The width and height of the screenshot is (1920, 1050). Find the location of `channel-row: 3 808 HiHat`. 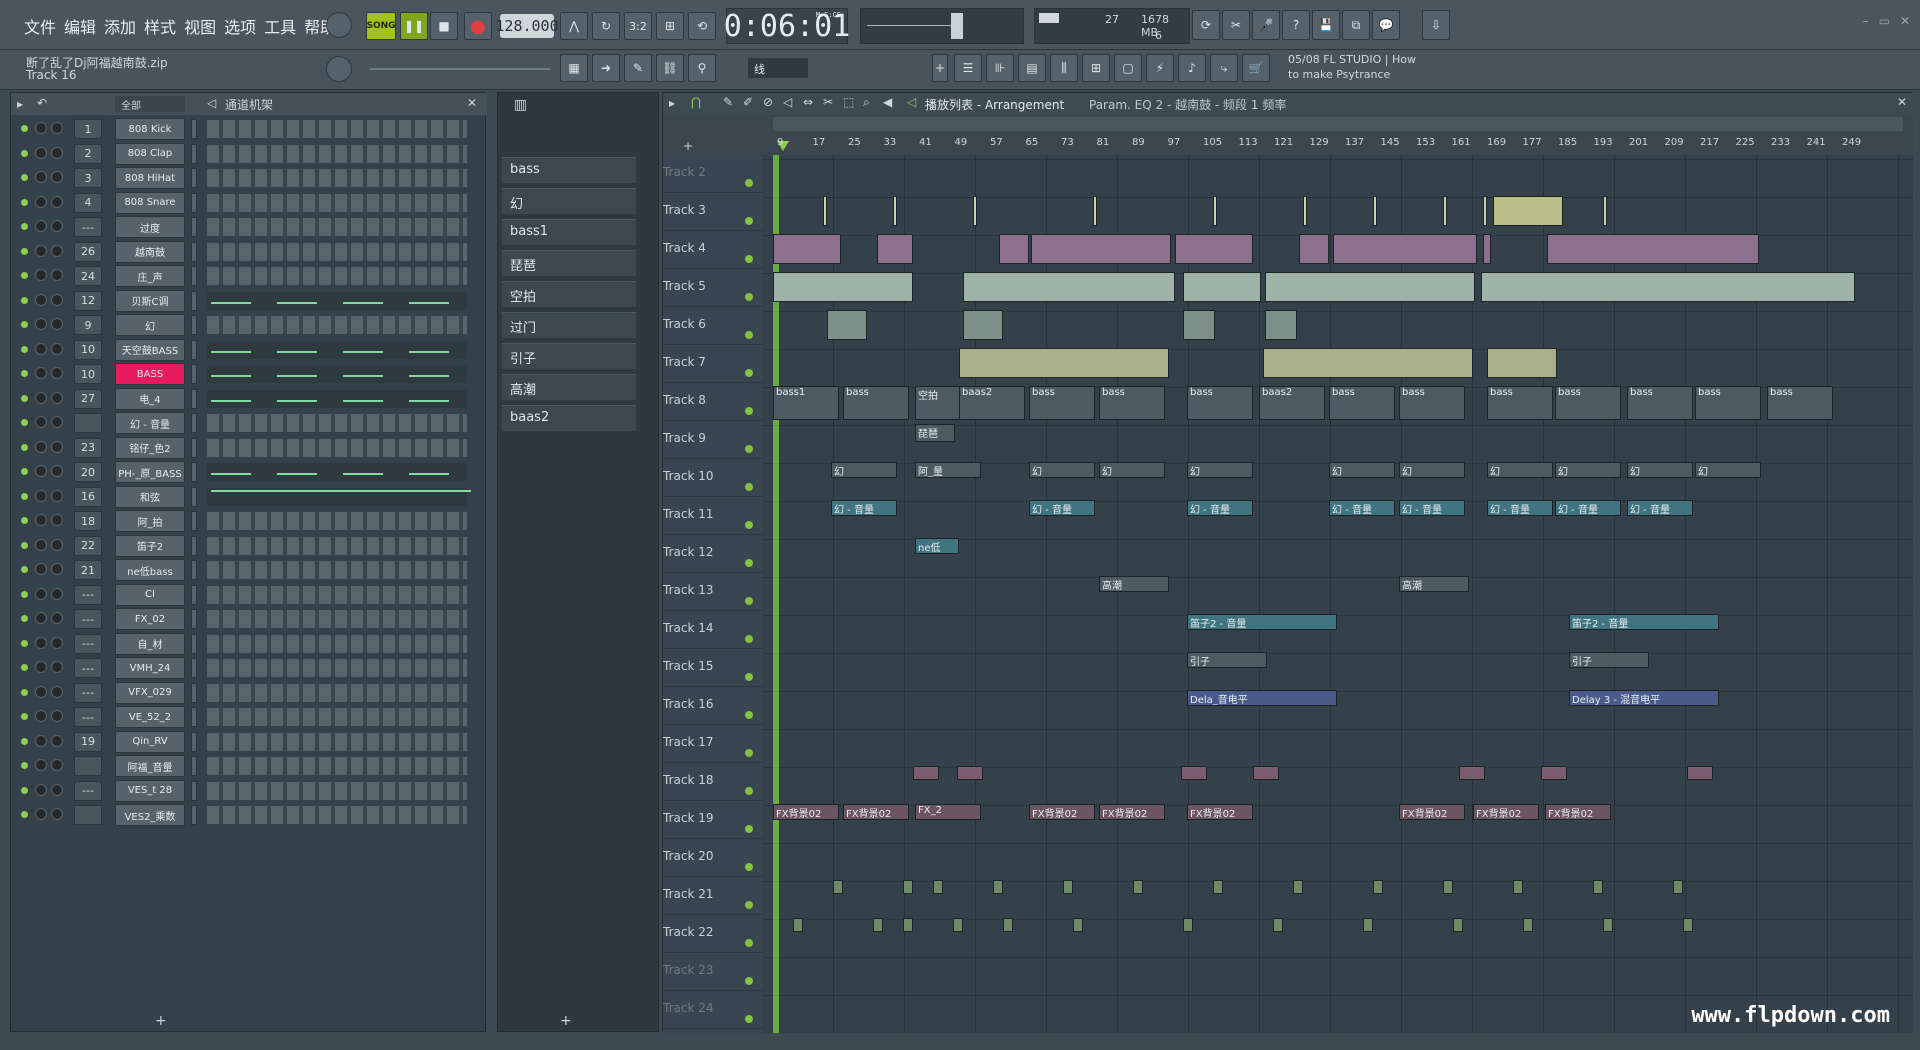

channel-row: 3 808 HiHat is located at coordinates (246, 178).